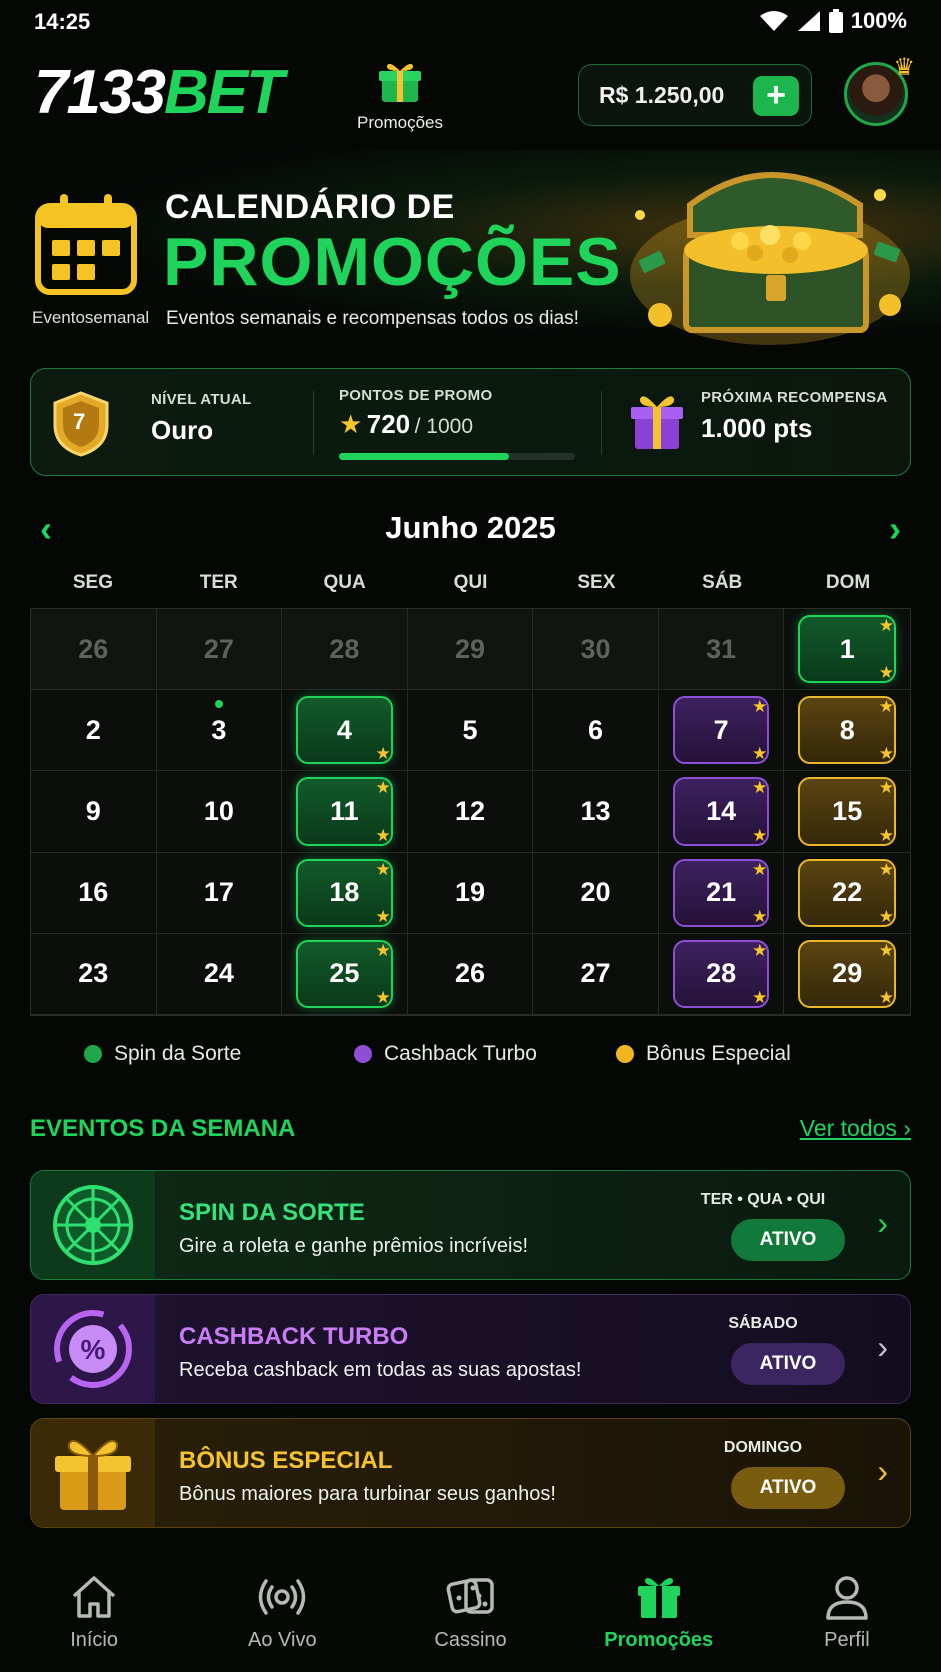 This screenshot has width=941, height=1672. I want to click on calendar-day: 25 ★ ★, so click(345, 974).